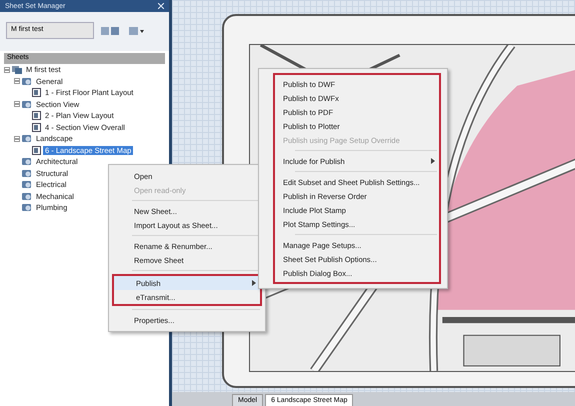 The image size is (575, 406). I want to click on sheet-set-icon, so click(17, 69).